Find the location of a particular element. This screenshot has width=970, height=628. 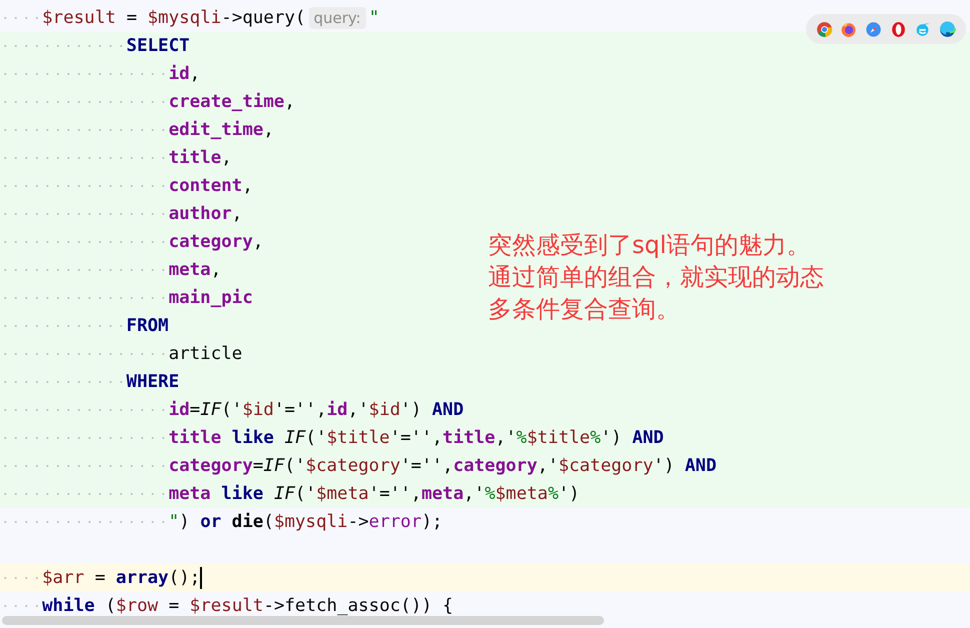

text-caret is located at coordinates (201, 578).